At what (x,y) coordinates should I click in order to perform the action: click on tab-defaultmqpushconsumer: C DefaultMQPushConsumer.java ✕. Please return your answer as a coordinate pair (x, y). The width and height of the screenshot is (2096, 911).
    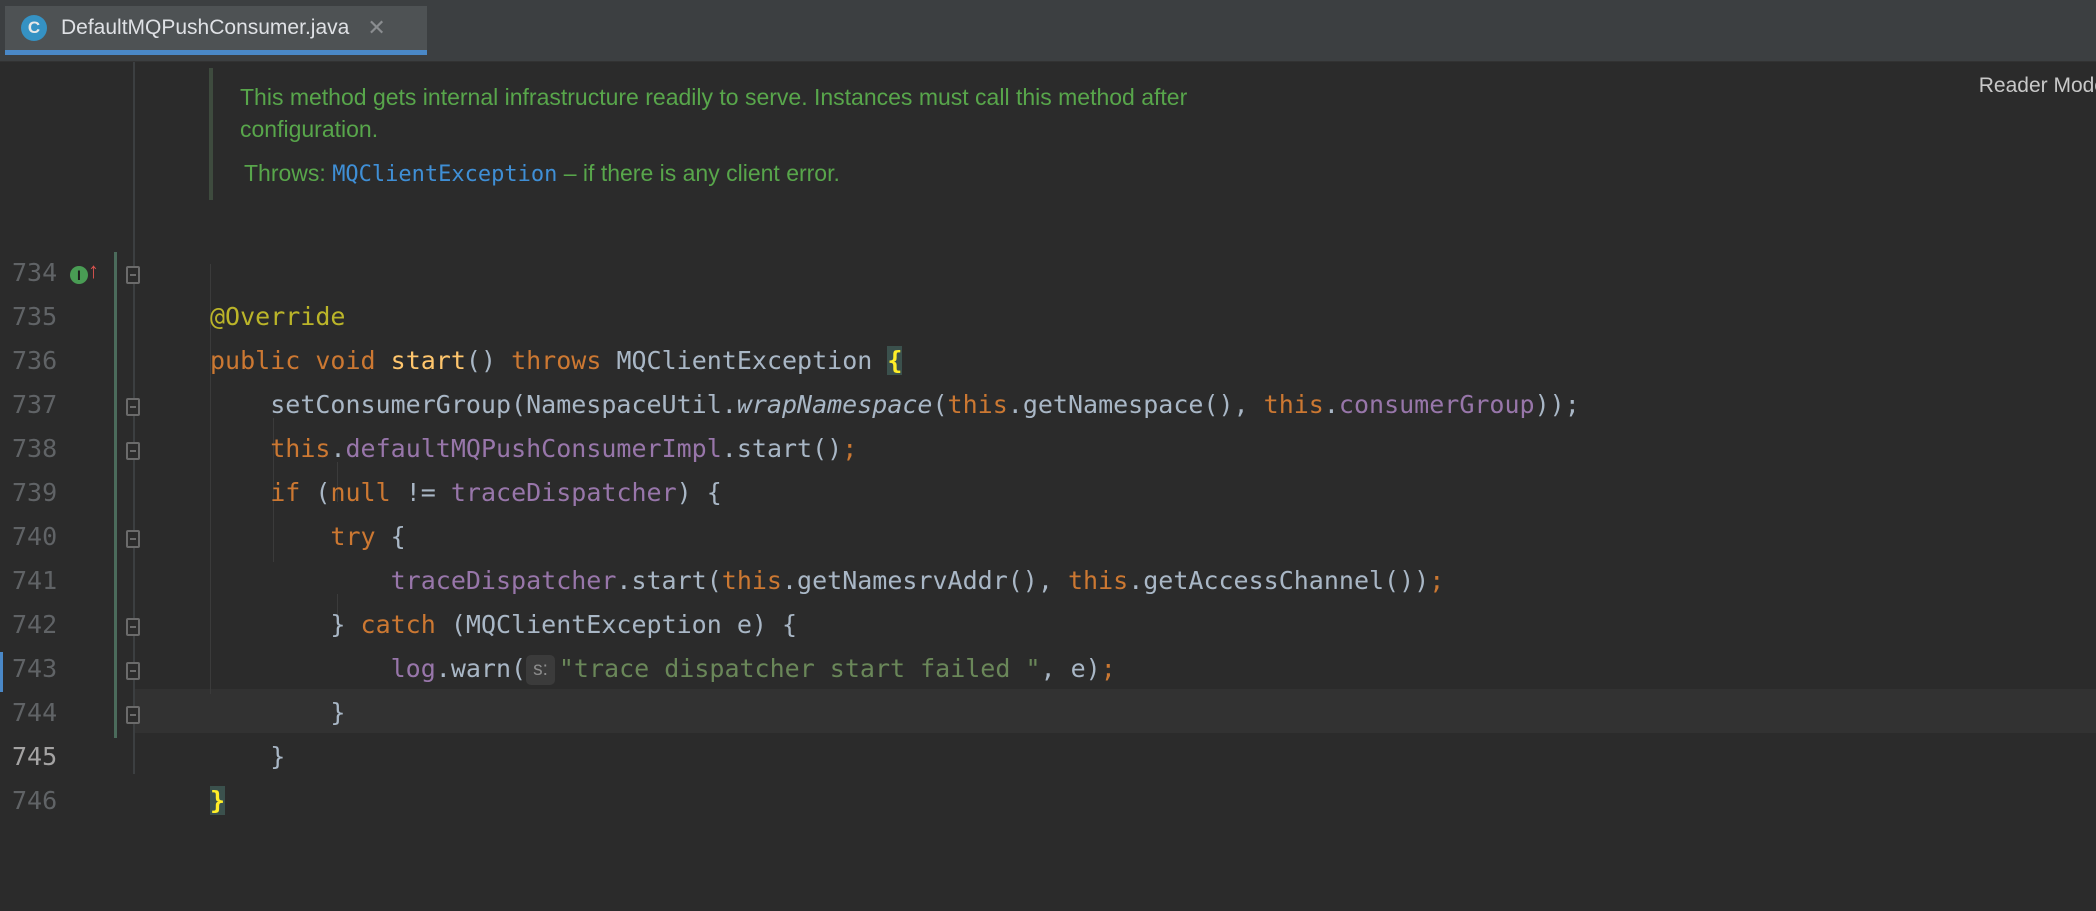
    Looking at the image, I should click on (216, 30).